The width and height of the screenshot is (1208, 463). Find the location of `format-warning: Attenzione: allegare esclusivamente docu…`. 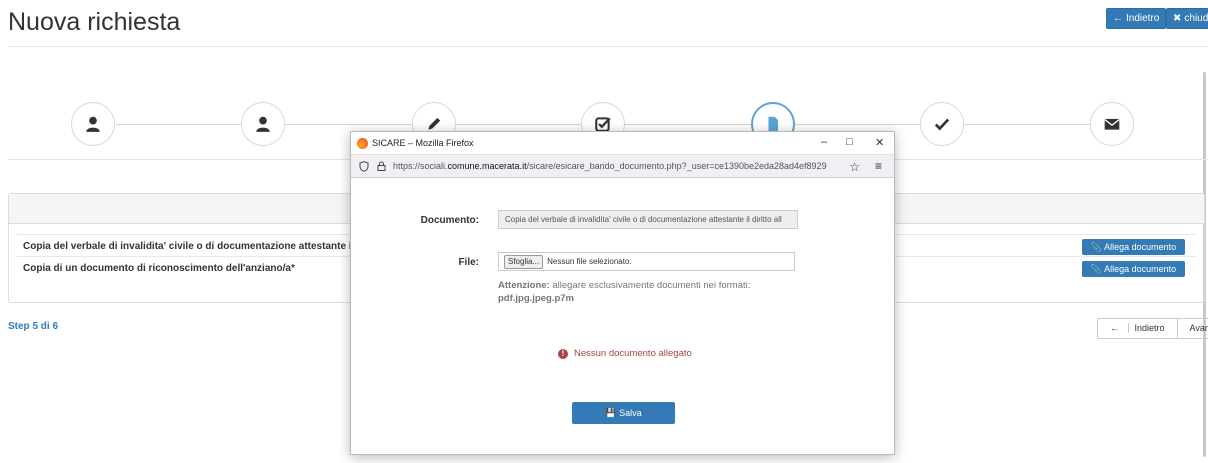

format-warning: Attenzione: allegare esclusivamente docu… is located at coordinates (624, 292).